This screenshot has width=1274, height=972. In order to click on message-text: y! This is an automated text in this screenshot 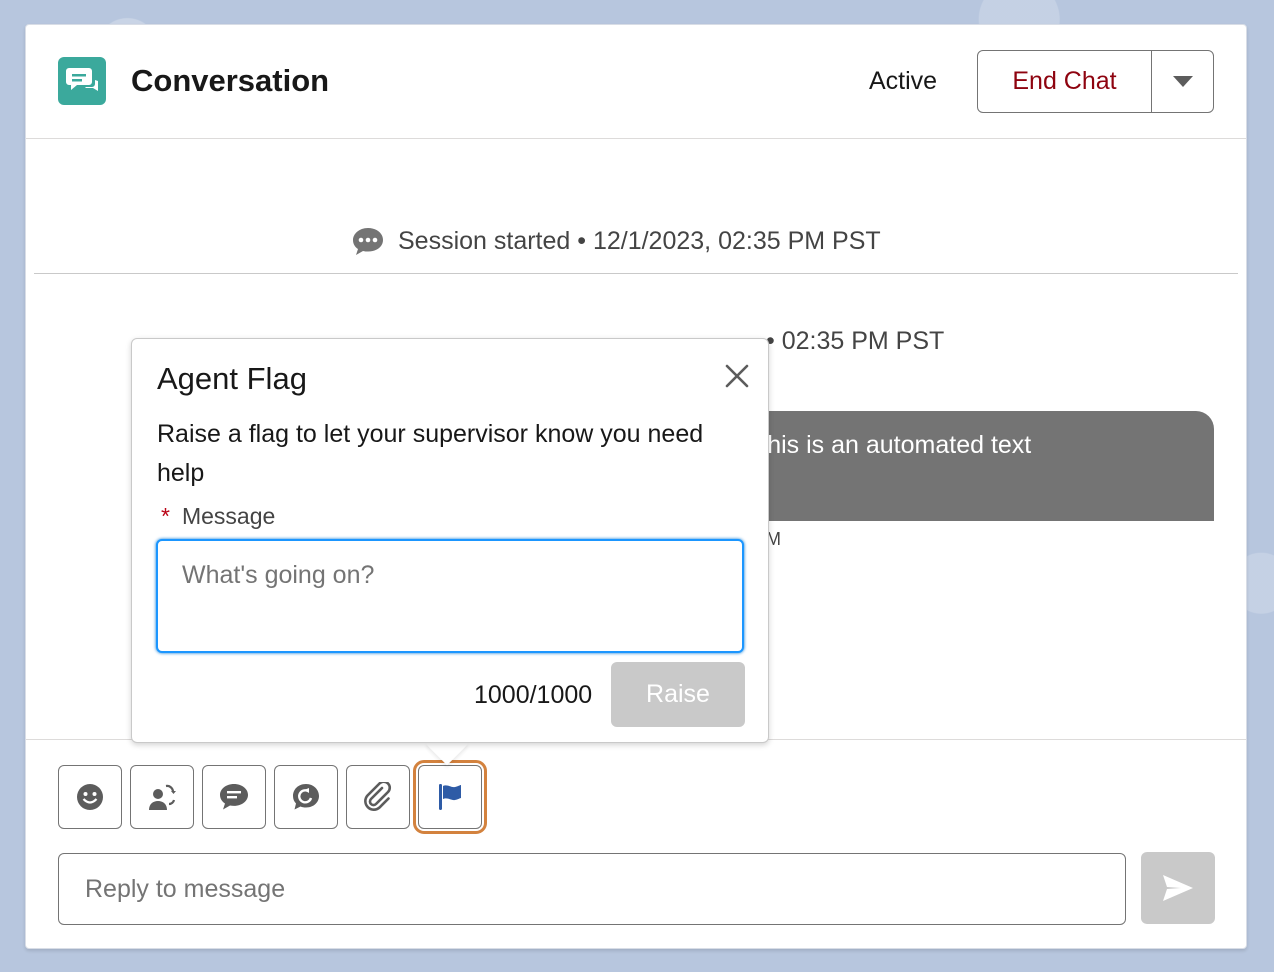, I will do `click(879, 445)`.